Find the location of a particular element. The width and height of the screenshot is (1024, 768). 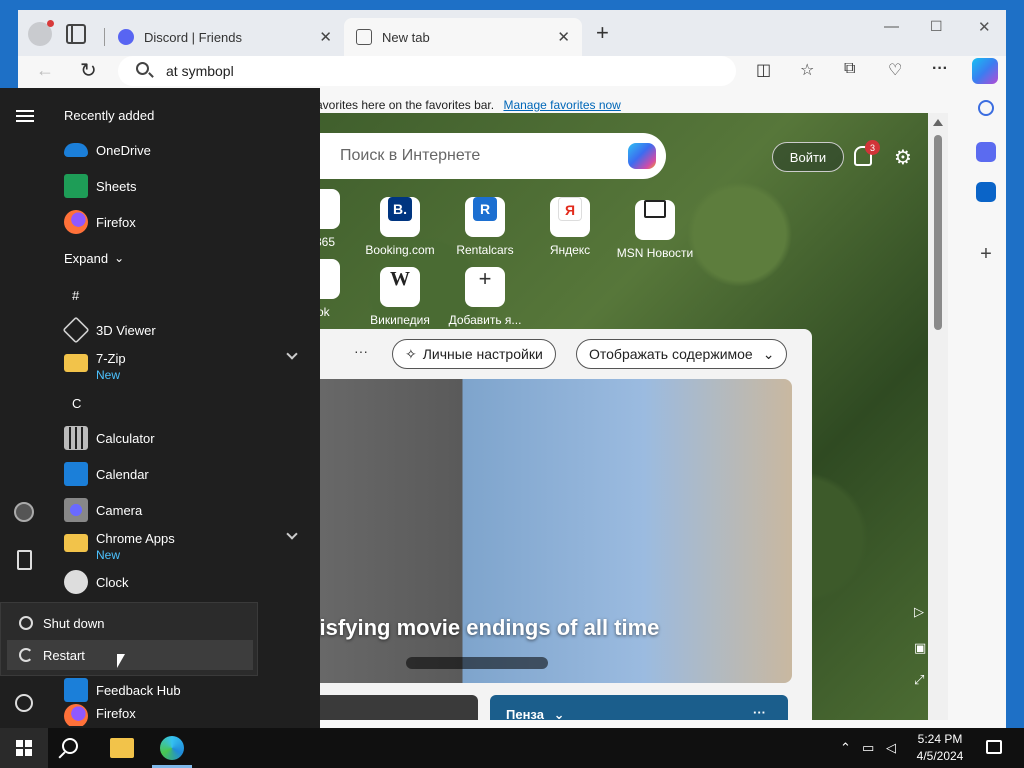

wikipedia-icon: W is located at coordinates (400, 287).